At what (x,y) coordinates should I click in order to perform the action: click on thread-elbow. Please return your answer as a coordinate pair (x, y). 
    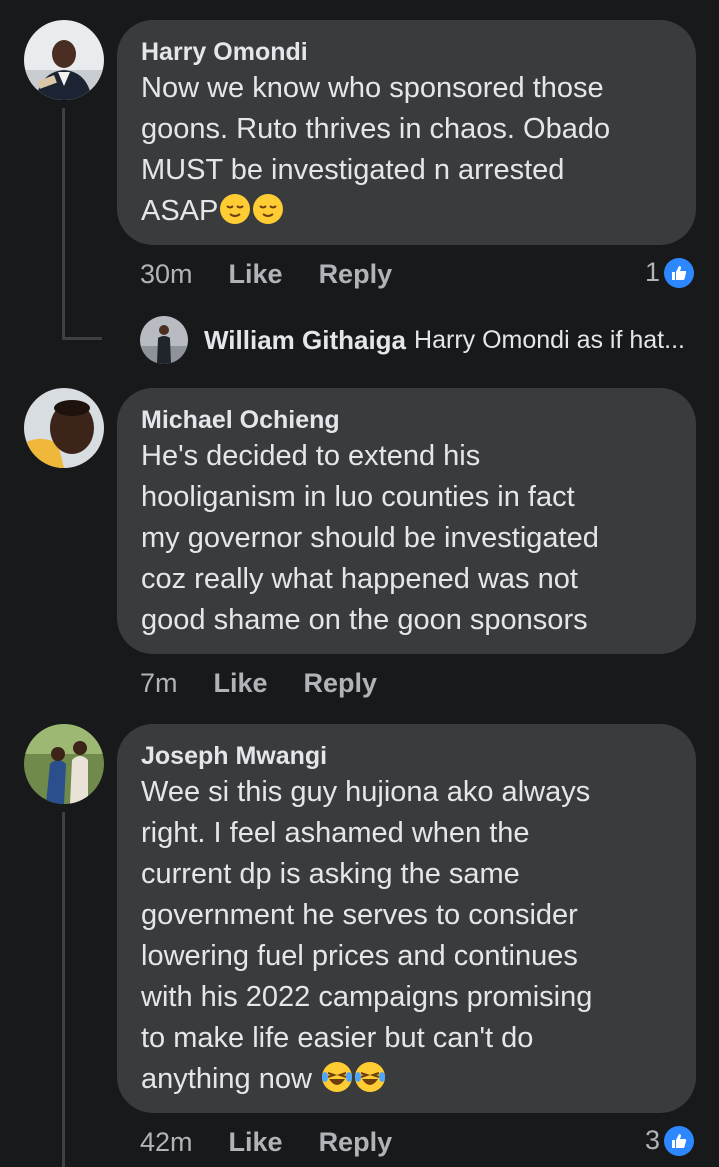
    Looking at the image, I should click on (82, 338).